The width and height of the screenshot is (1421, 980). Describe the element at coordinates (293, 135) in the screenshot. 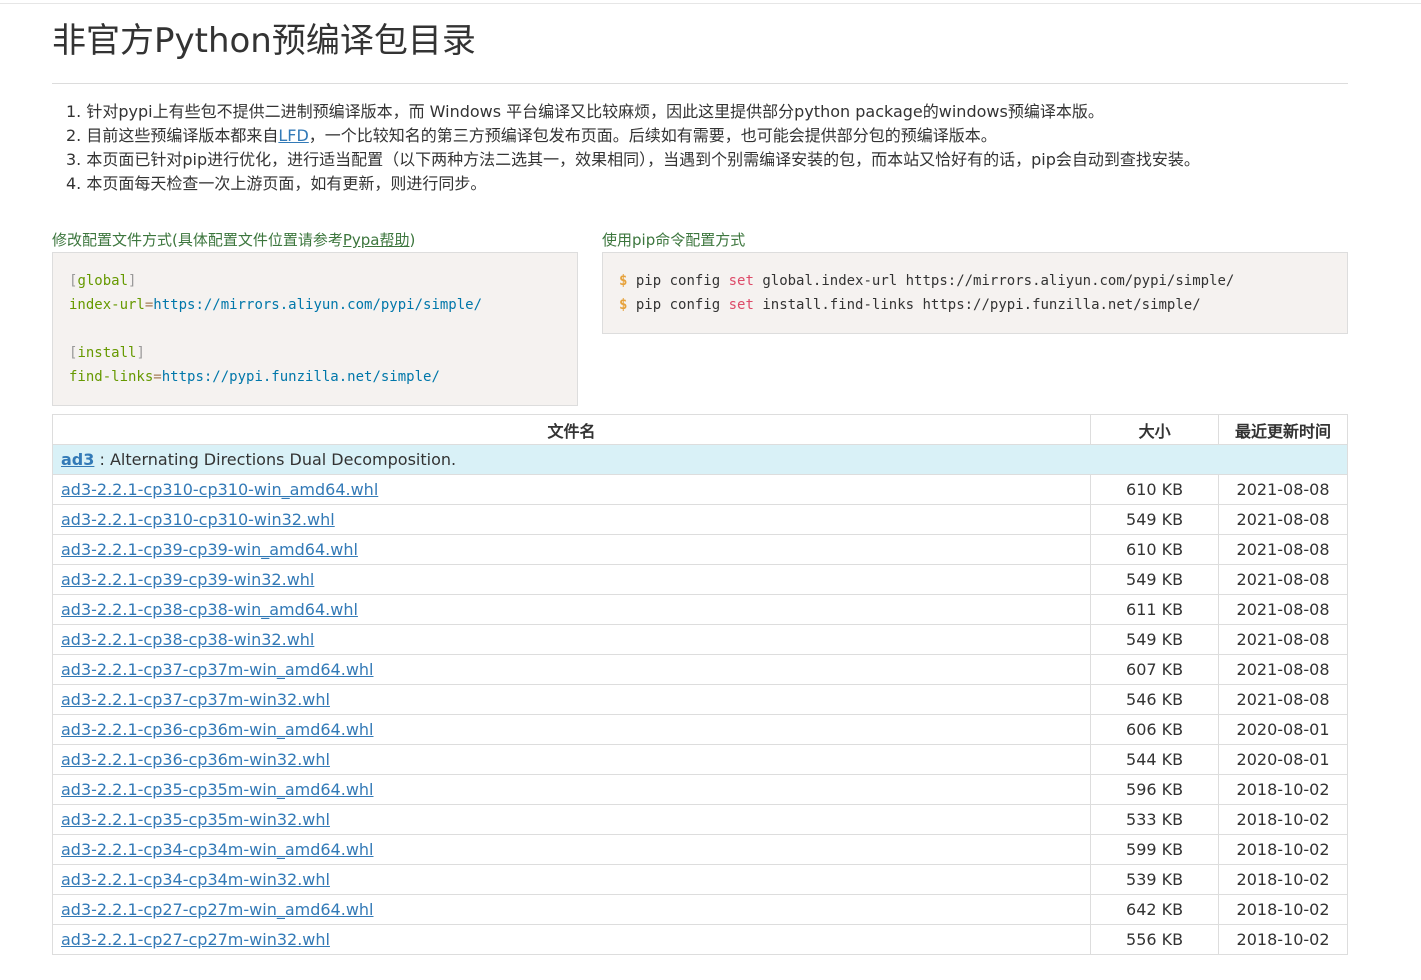

I see `lfd-link: LFD` at that location.